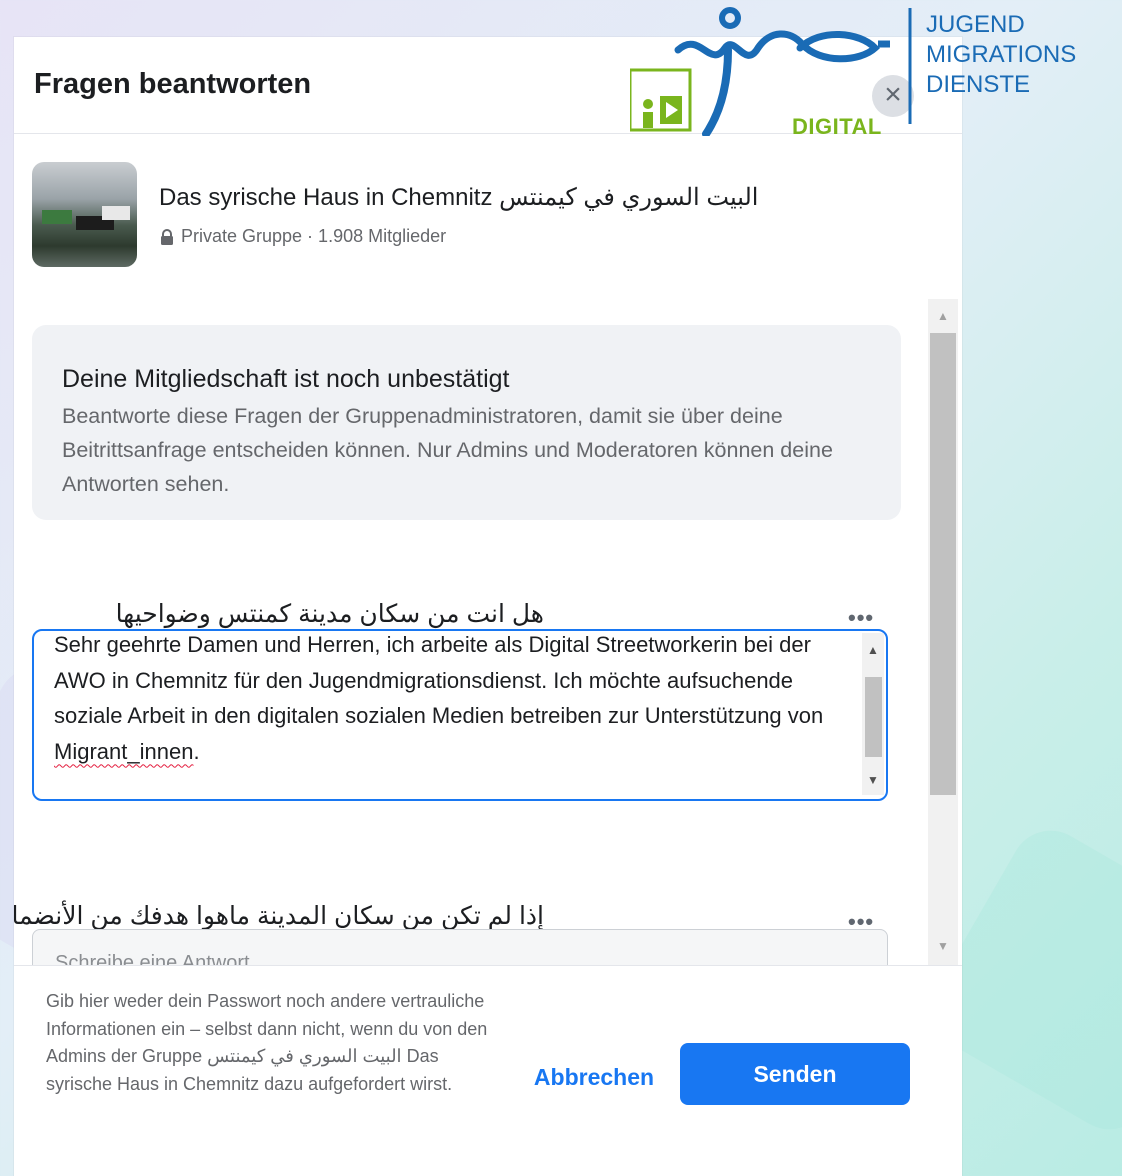 The height and width of the screenshot is (1176, 1122). What do you see at coordinates (84, 214) in the screenshot?
I see `group-avatar` at bounding box center [84, 214].